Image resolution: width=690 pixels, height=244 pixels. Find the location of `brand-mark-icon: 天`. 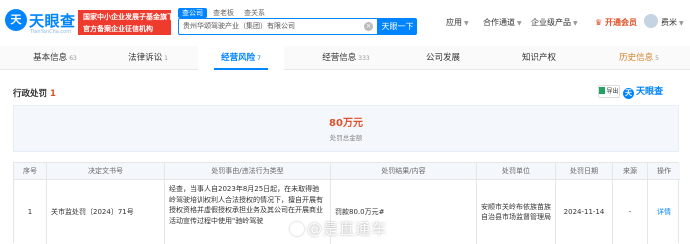

brand-mark-icon: 天 is located at coordinates (628, 93).